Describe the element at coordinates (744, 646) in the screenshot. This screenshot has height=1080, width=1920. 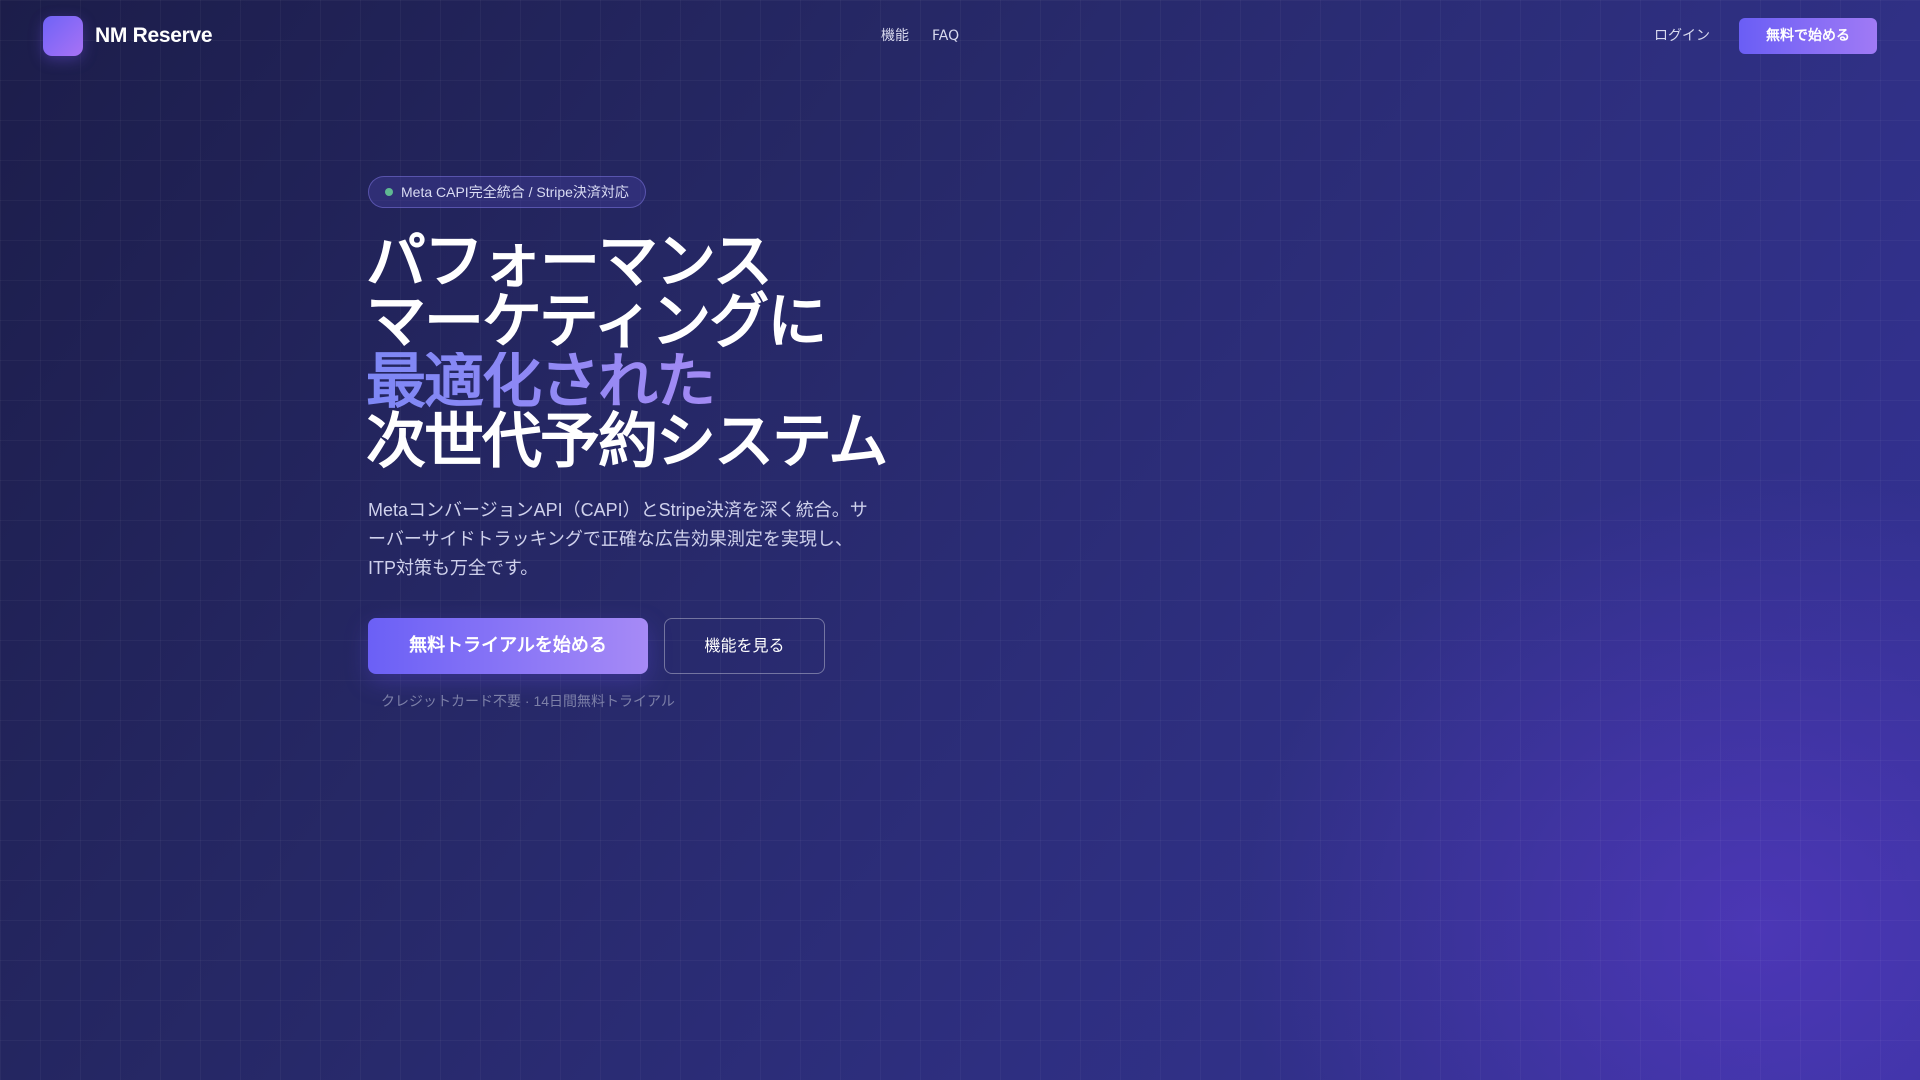
I see `view-features-button: 機能を見る` at that location.